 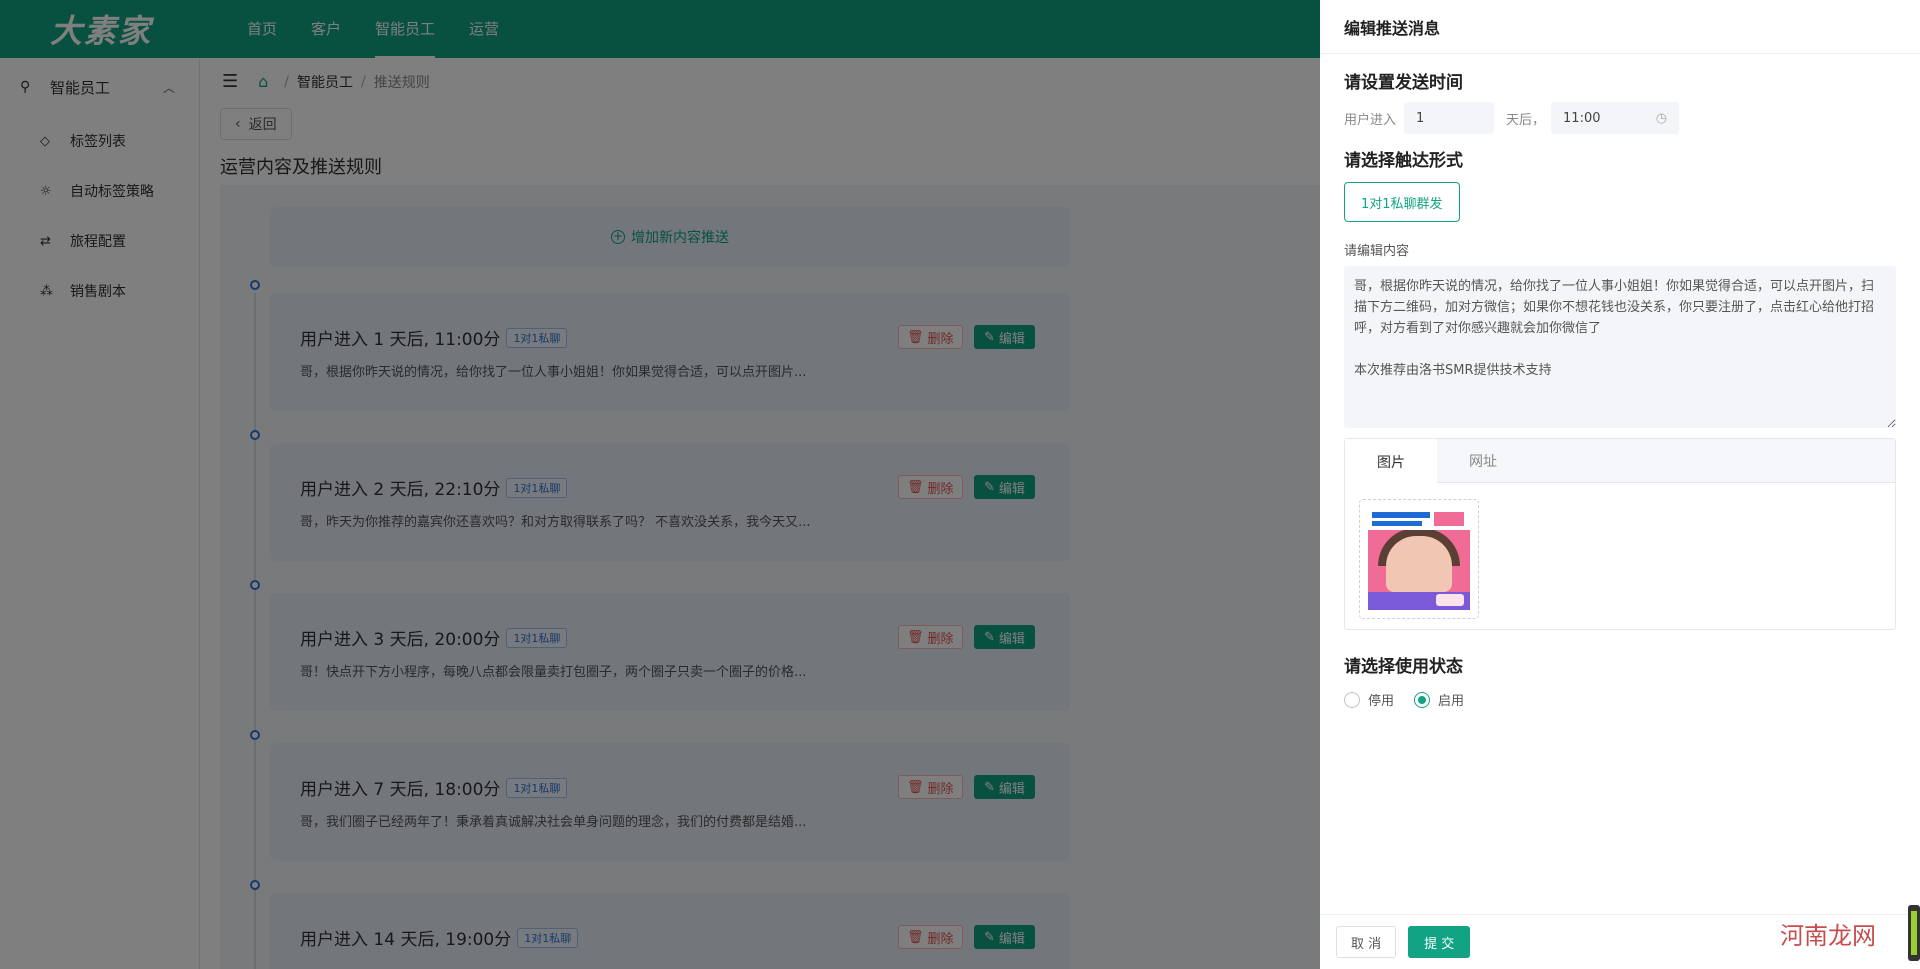 What do you see at coordinates (1449, 118) in the screenshot?
I see `days-input: 1` at bounding box center [1449, 118].